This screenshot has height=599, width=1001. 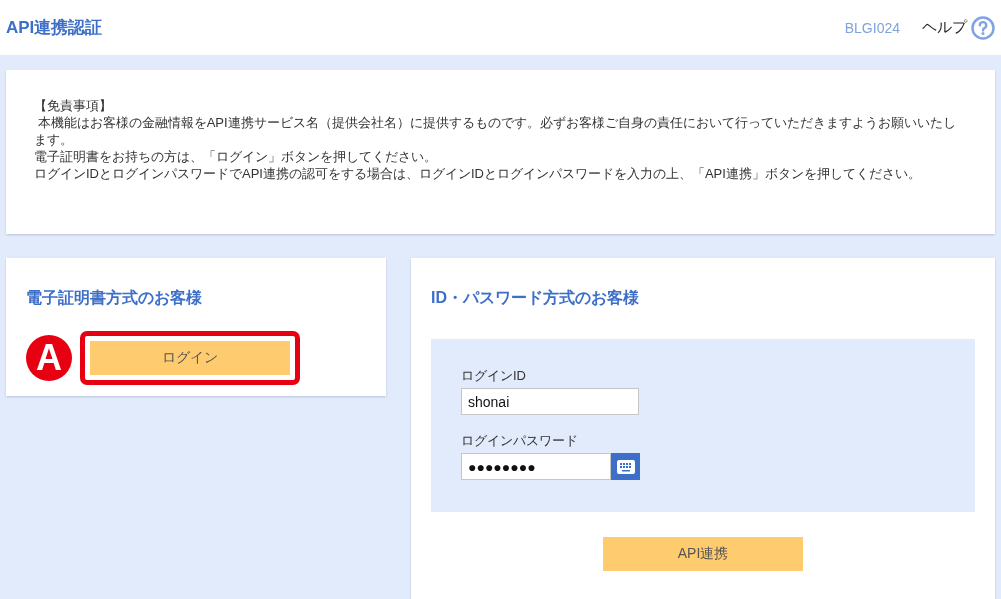 I want to click on callout-badge: A, so click(x=49, y=358).